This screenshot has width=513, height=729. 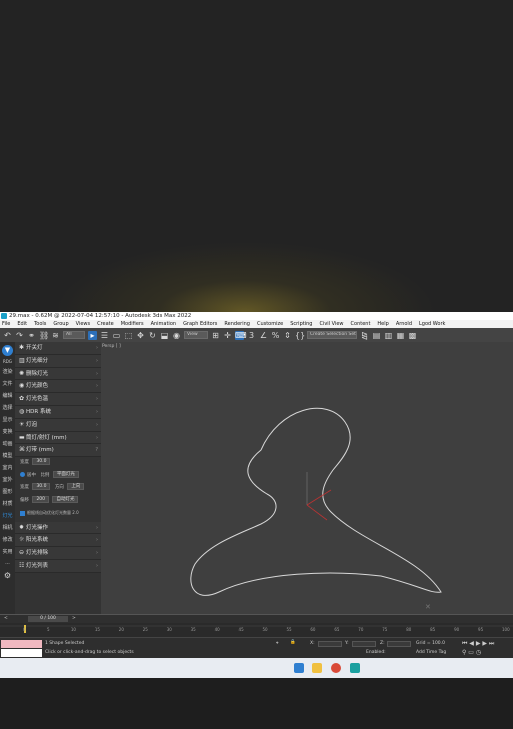 What do you see at coordinates (152, 335) in the screenshot?
I see `rotate-icon: ↻` at bounding box center [152, 335].